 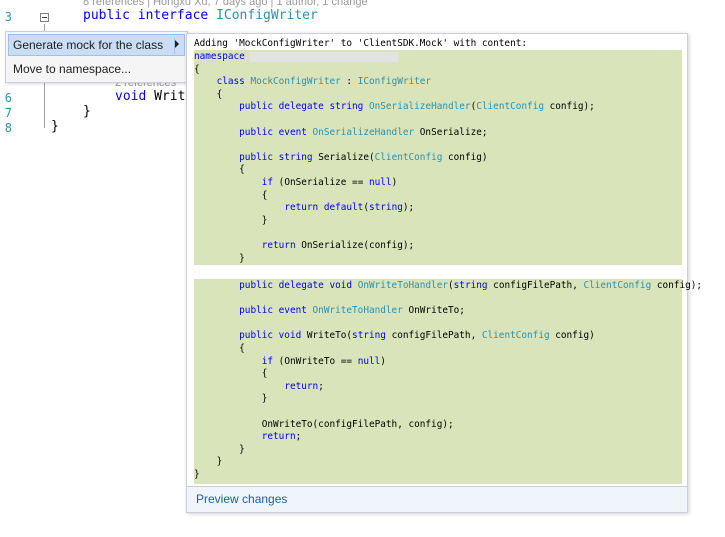 What do you see at coordinates (8, 113) in the screenshot?
I see `line-number: 7` at bounding box center [8, 113].